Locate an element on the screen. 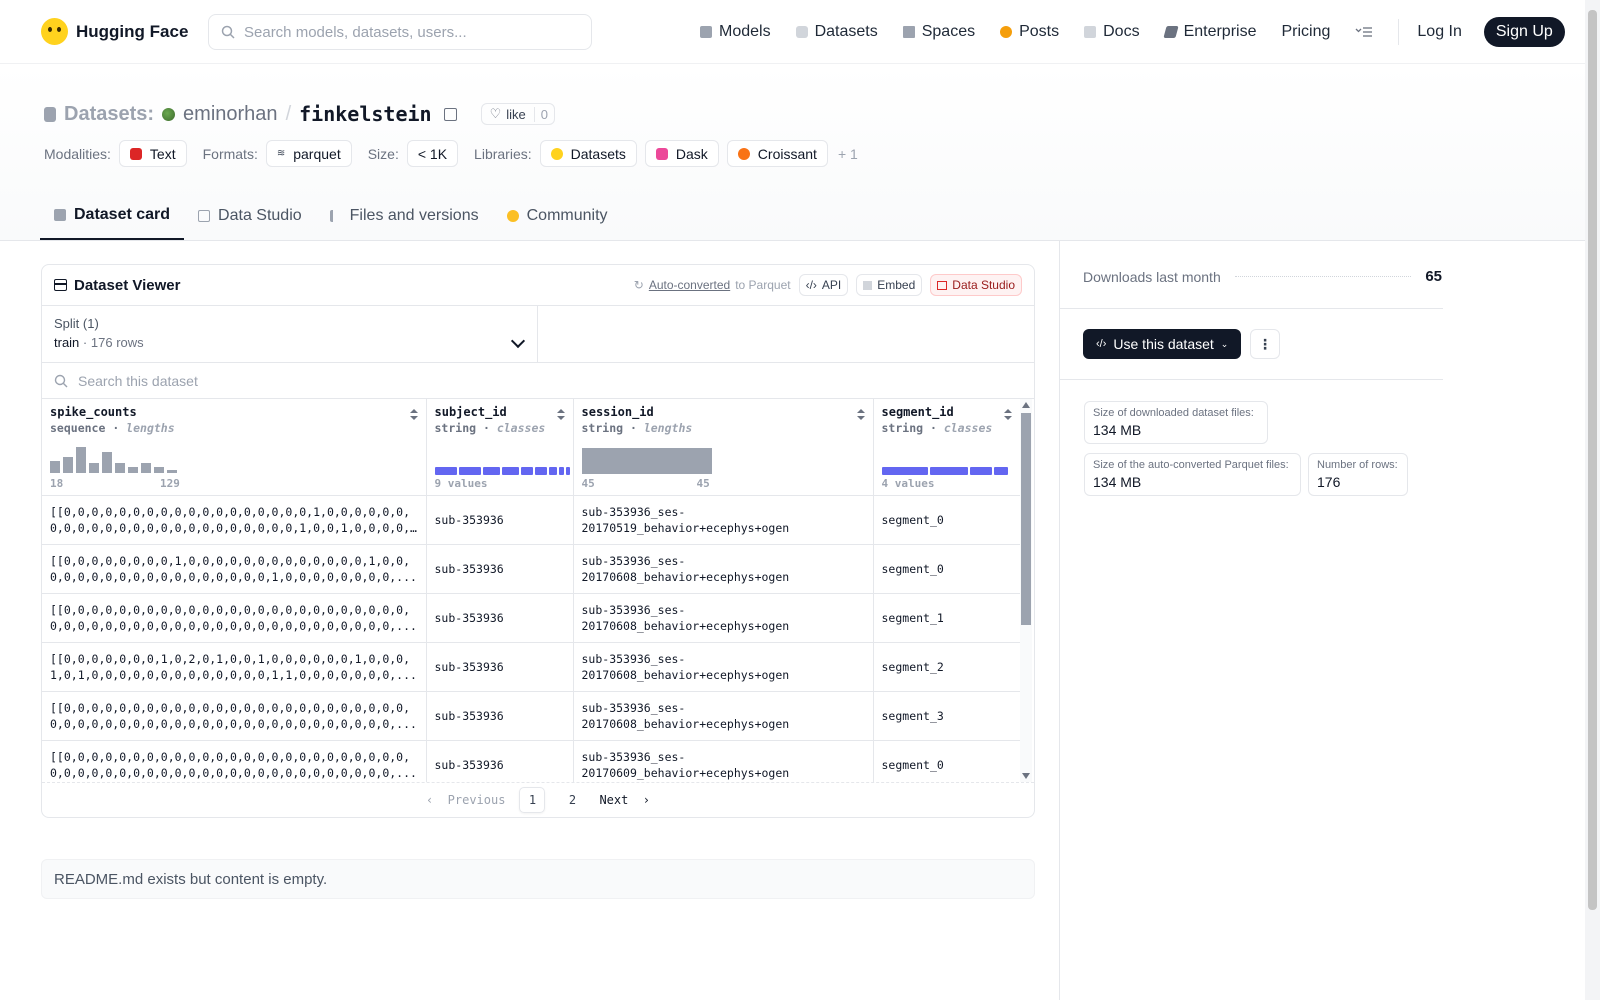  library-chip-datasets: Datasets is located at coordinates (588, 153).